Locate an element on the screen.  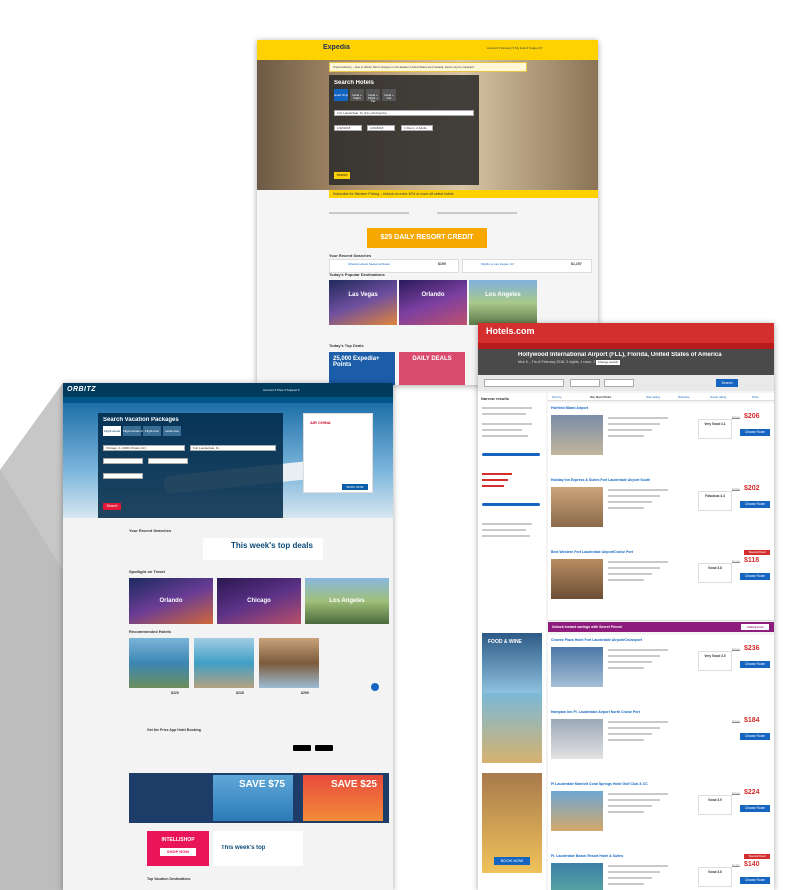
orbitz-logo: ORBITZ is located at coordinates (81, 389).